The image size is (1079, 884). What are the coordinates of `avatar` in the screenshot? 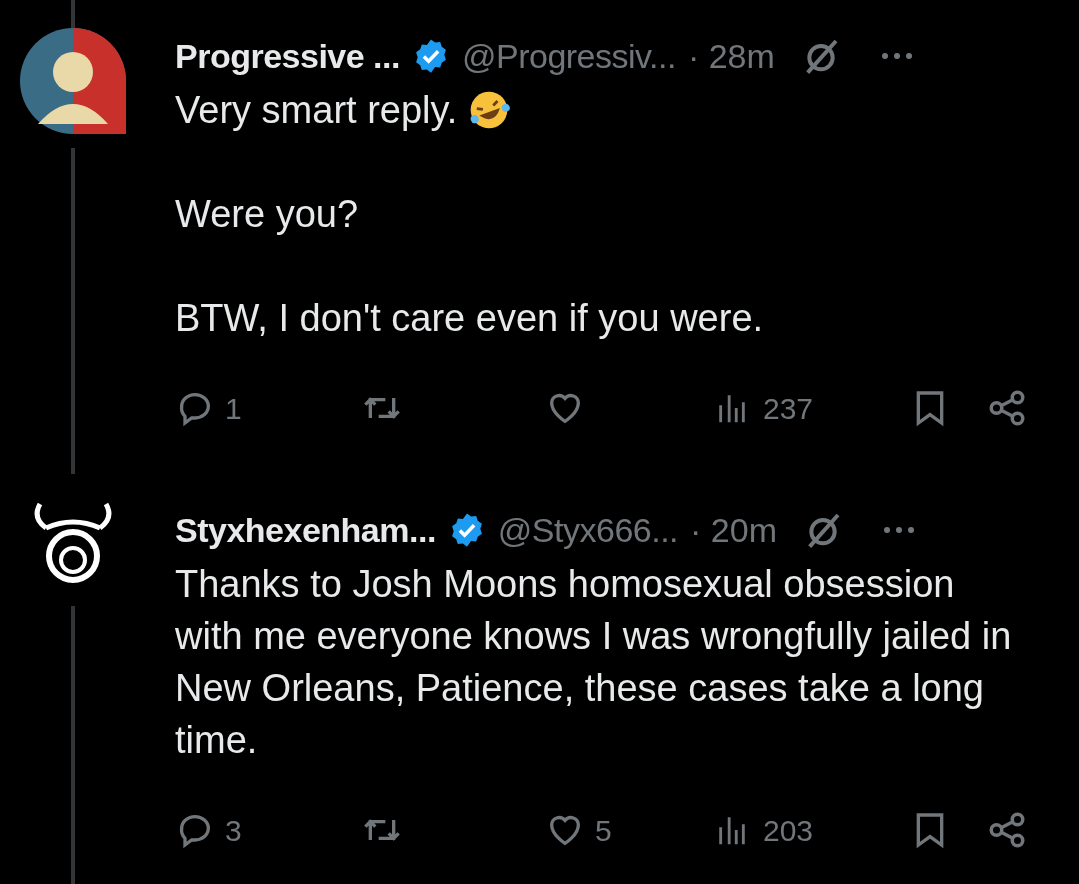 It's located at (72, 81).